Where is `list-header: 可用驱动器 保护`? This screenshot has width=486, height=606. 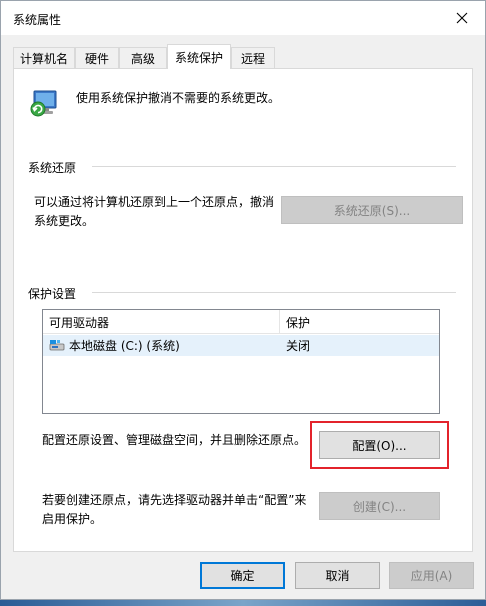 list-header: 可用驱动器 保护 is located at coordinates (241, 322).